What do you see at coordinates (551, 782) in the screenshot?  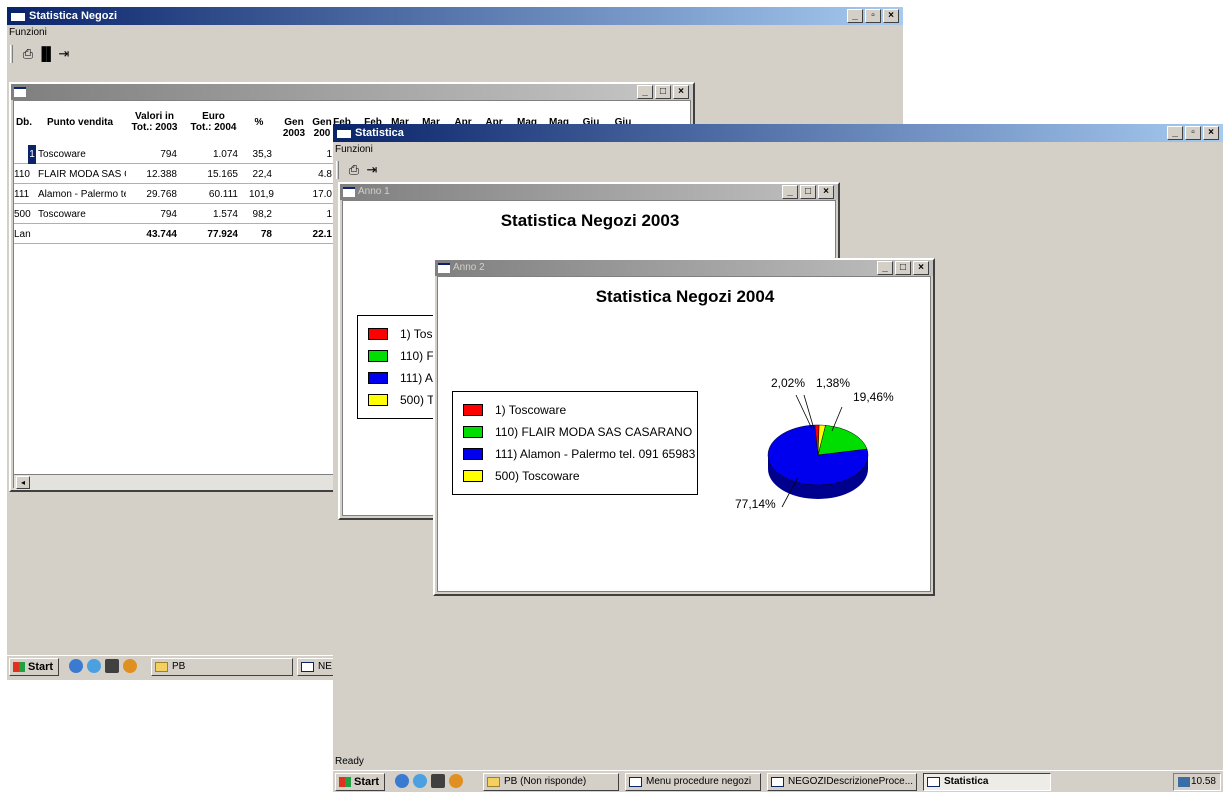 I see `task-button-pb: PB (Non risponde)` at bounding box center [551, 782].